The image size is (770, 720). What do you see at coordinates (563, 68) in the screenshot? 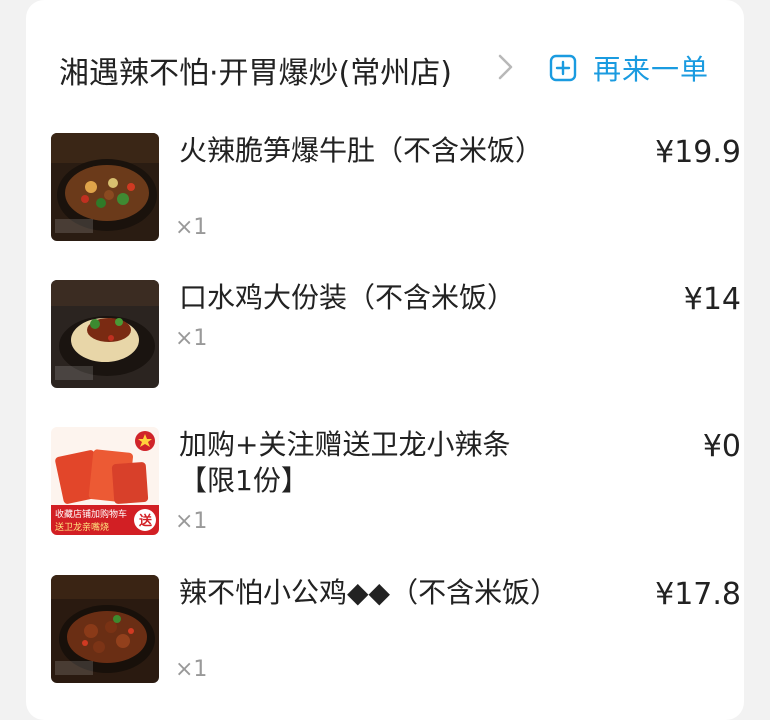
I see `plus-square-icon` at bounding box center [563, 68].